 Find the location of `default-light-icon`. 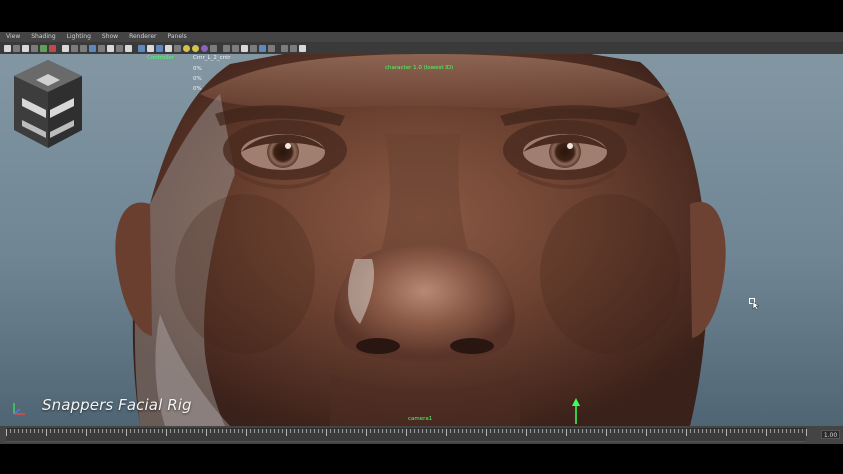

default-light-icon is located at coordinates (195, 48).